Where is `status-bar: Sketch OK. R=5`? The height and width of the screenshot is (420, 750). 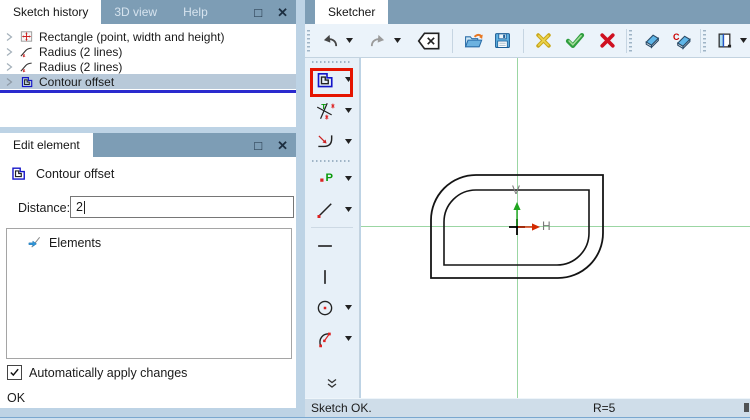
status-bar: Sketch OK. R=5 is located at coordinates (527, 407).